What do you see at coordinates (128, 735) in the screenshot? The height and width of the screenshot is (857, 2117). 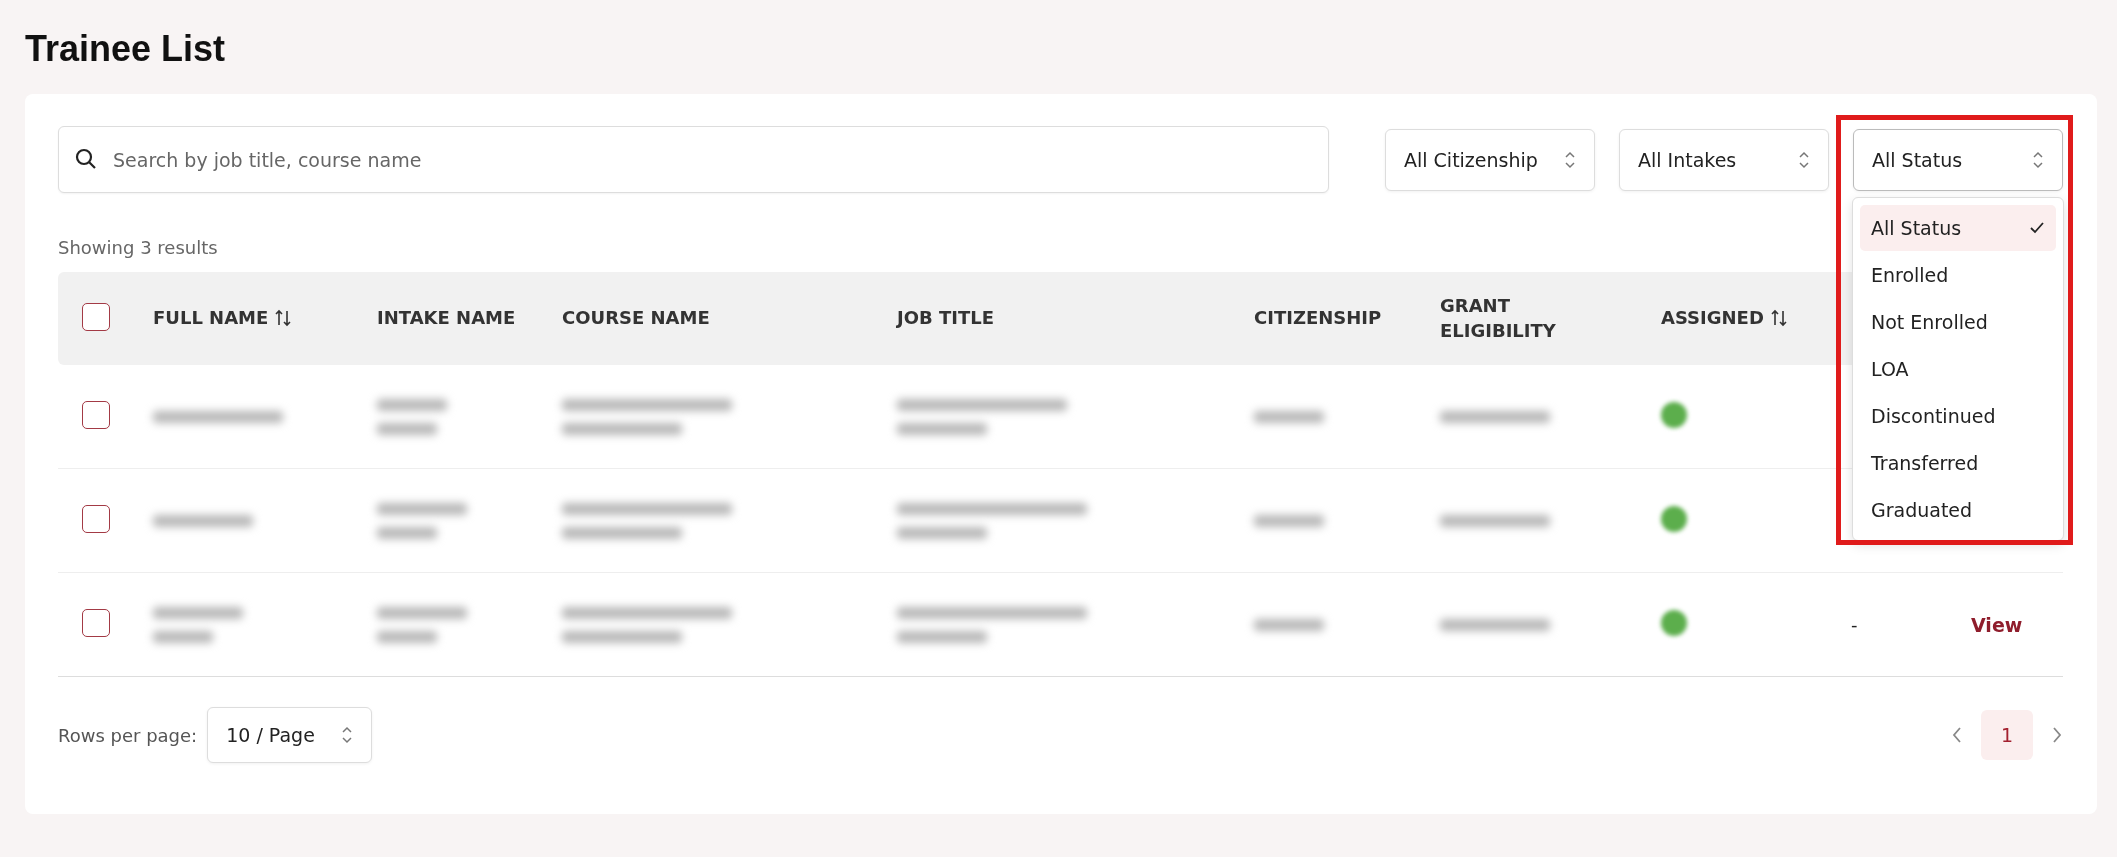 I see `rows-per-page-label: Rows per page:` at bounding box center [128, 735].